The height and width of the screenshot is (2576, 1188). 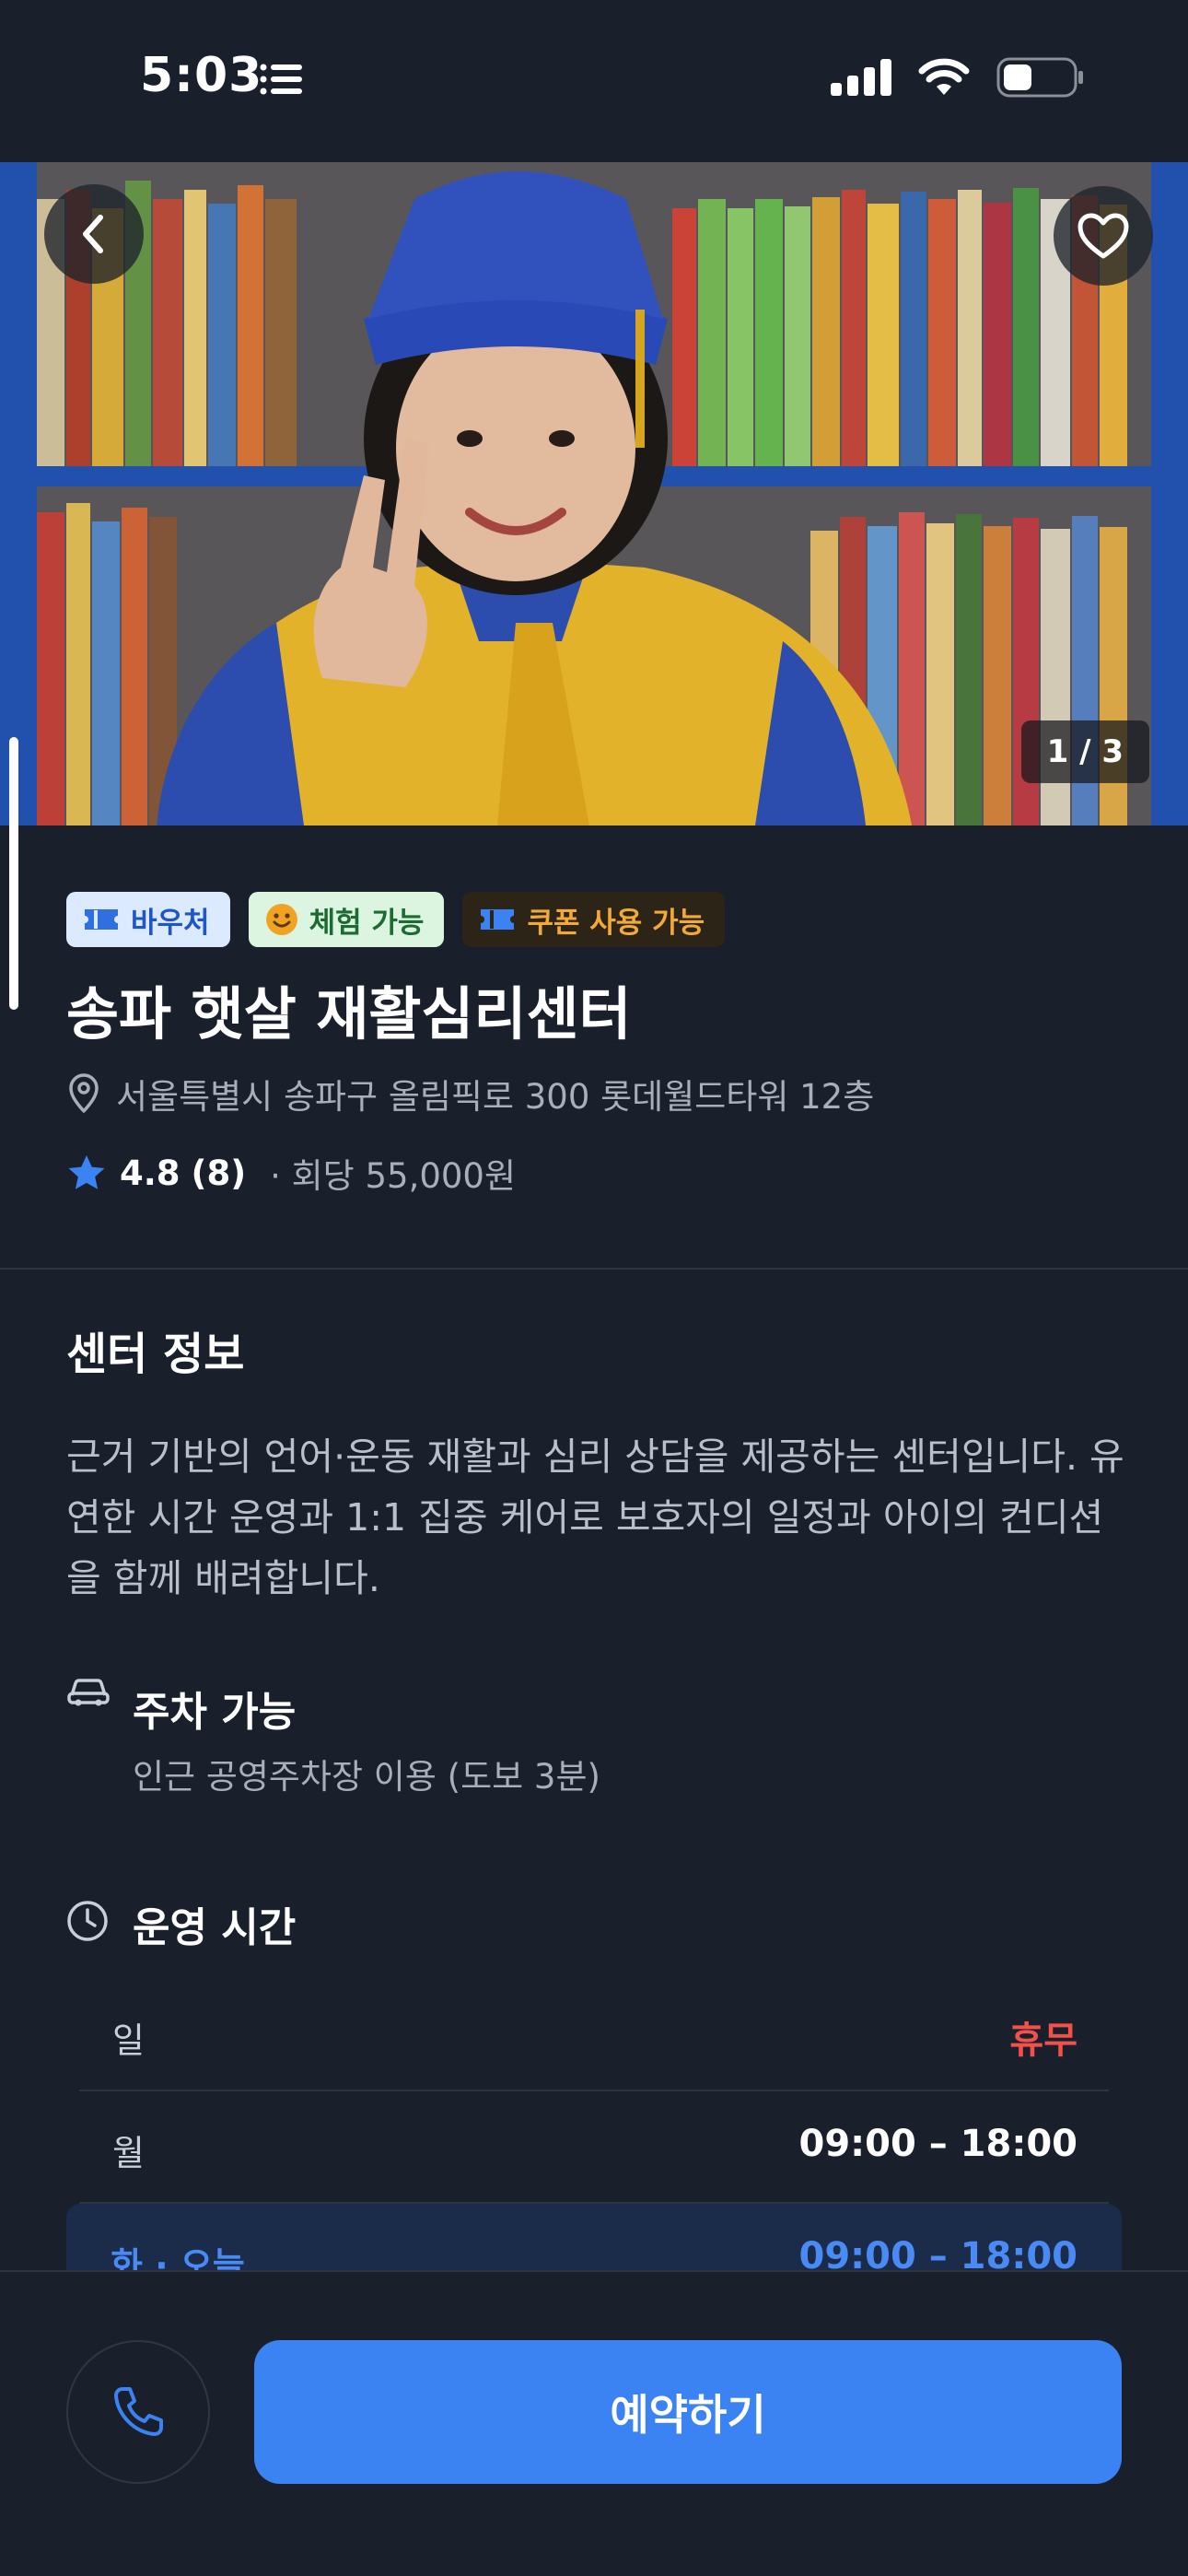 What do you see at coordinates (88, 1692) in the screenshot?
I see `car-icon` at bounding box center [88, 1692].